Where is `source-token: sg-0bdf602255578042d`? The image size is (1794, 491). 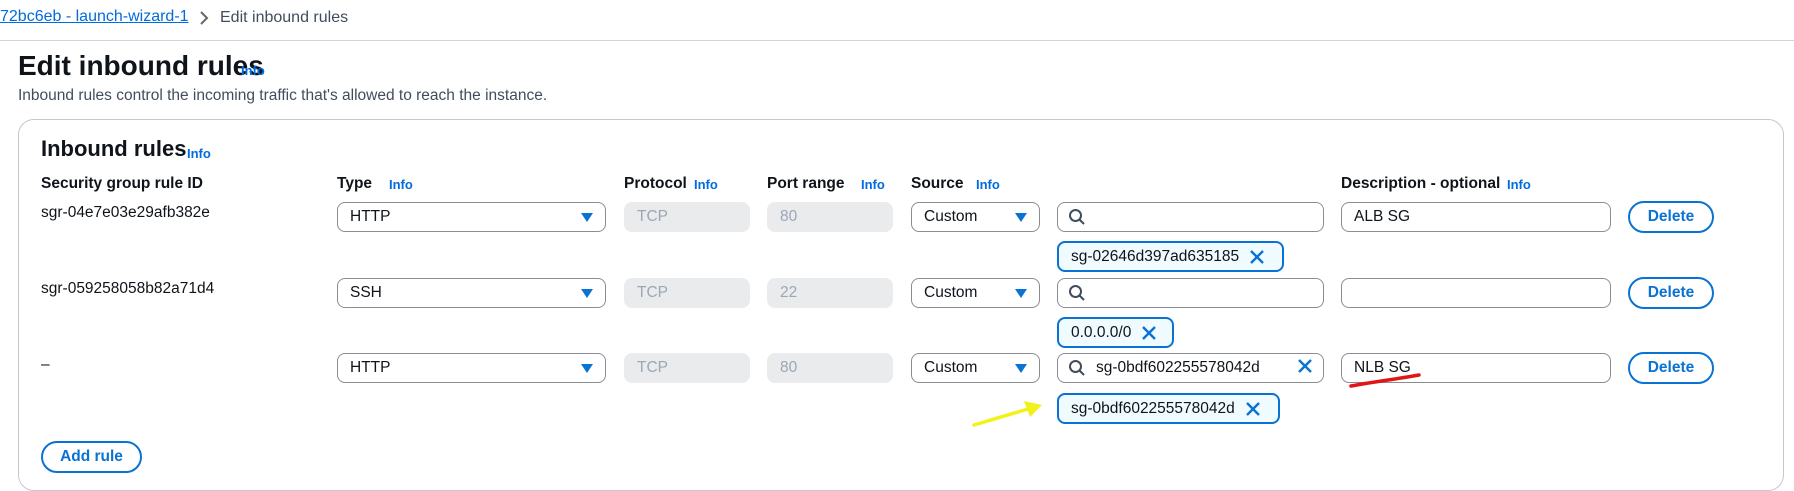 source-token: sg-0bdf602255578042d is located at coordinates (1168, 408).